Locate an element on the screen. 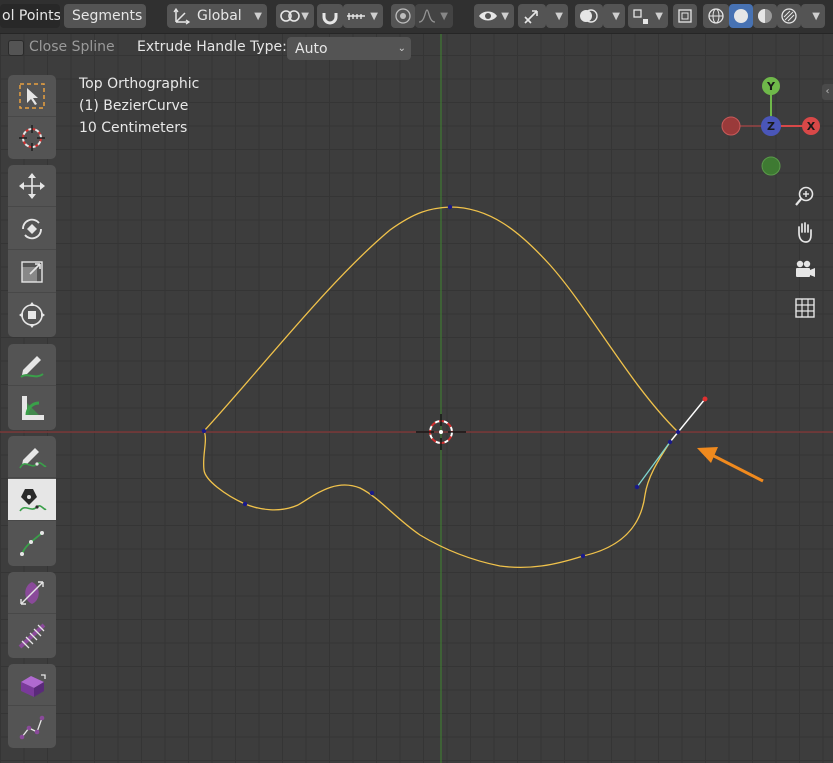 The height and width of the screenshot is (763, 833). edit-overlay-icon is located at coordinates (640, 16).